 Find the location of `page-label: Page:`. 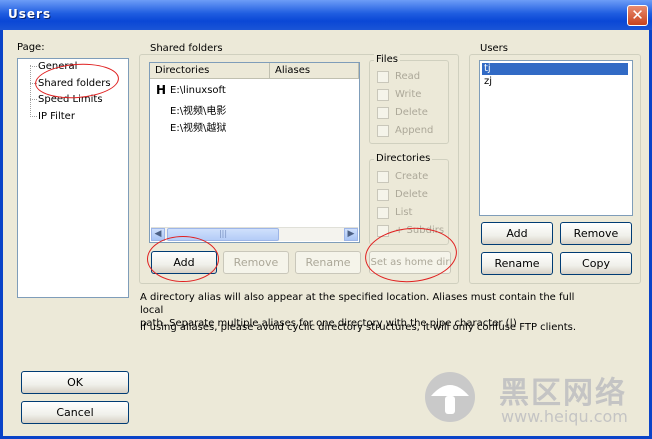

page-label: Page: is located at coordinates (31, 47).